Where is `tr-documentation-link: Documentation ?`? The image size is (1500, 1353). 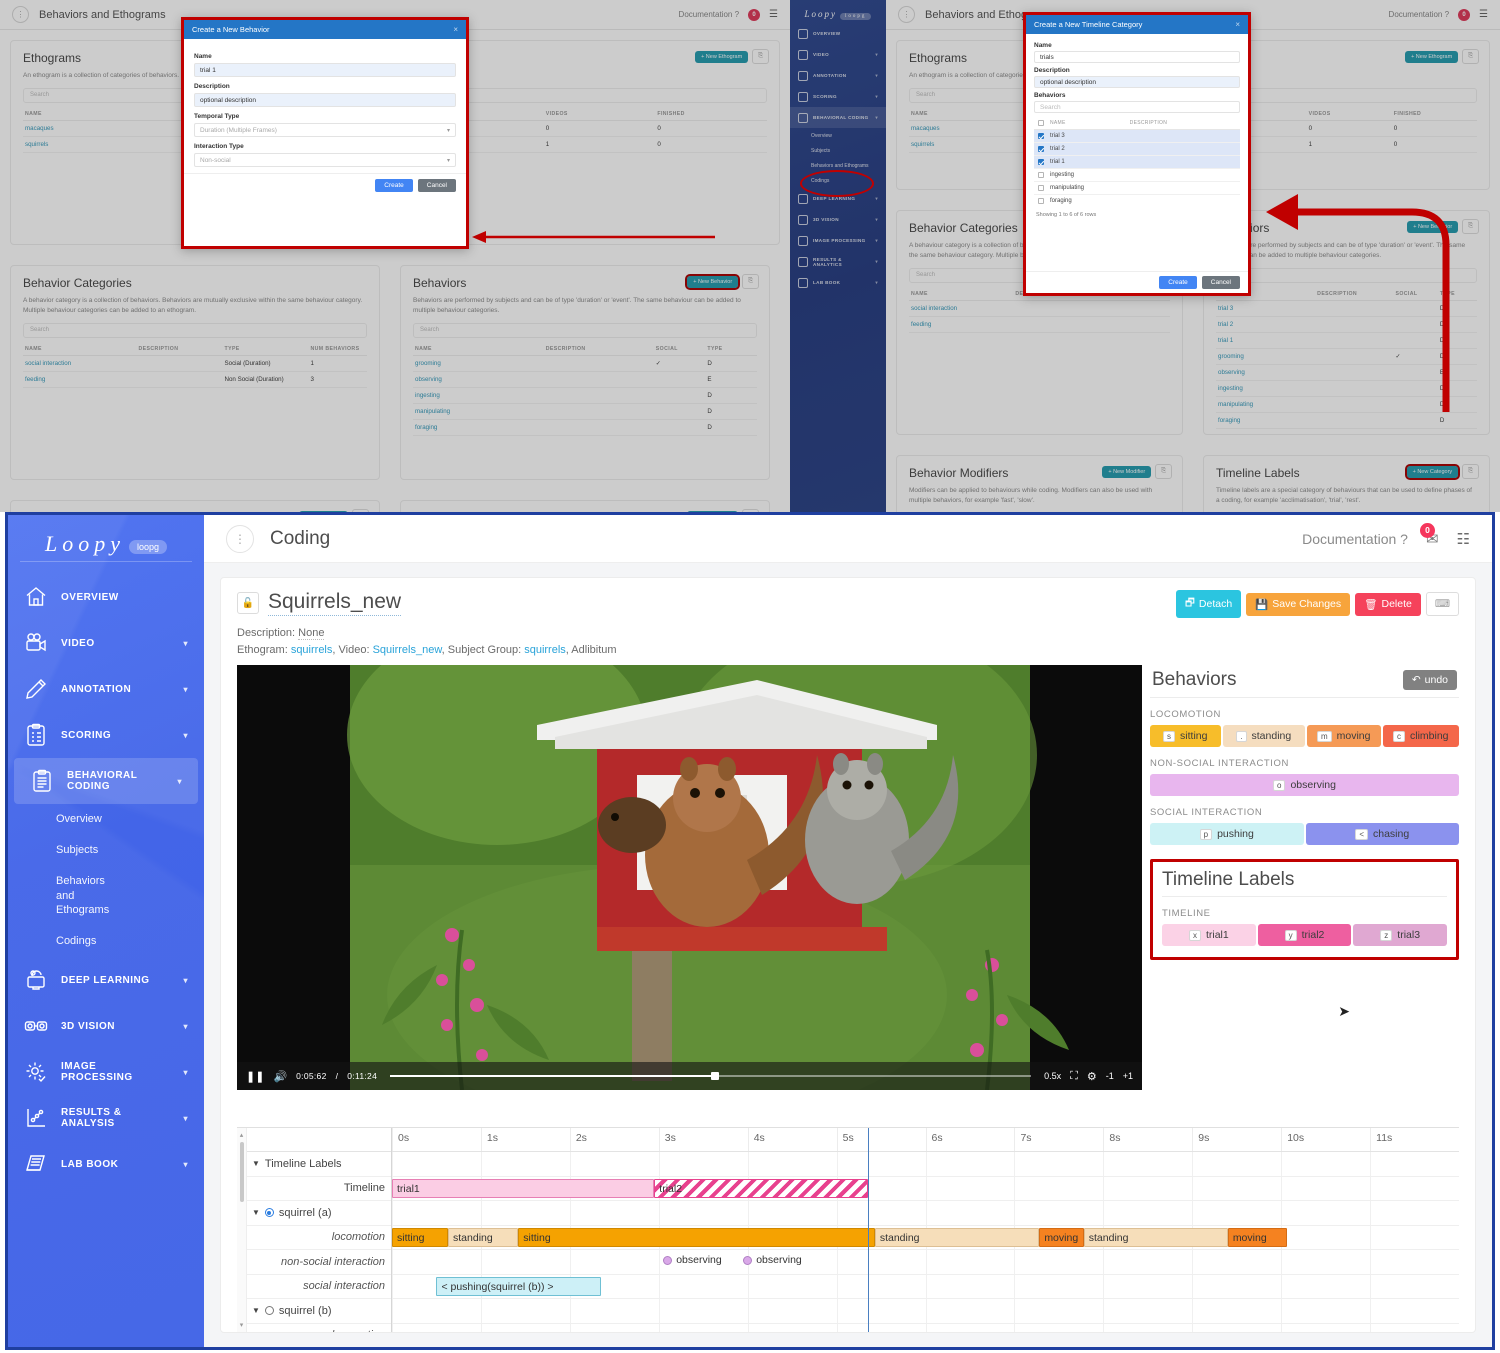 tr-documentation-link: Documentation ? is located at coordinates (1419, 14).